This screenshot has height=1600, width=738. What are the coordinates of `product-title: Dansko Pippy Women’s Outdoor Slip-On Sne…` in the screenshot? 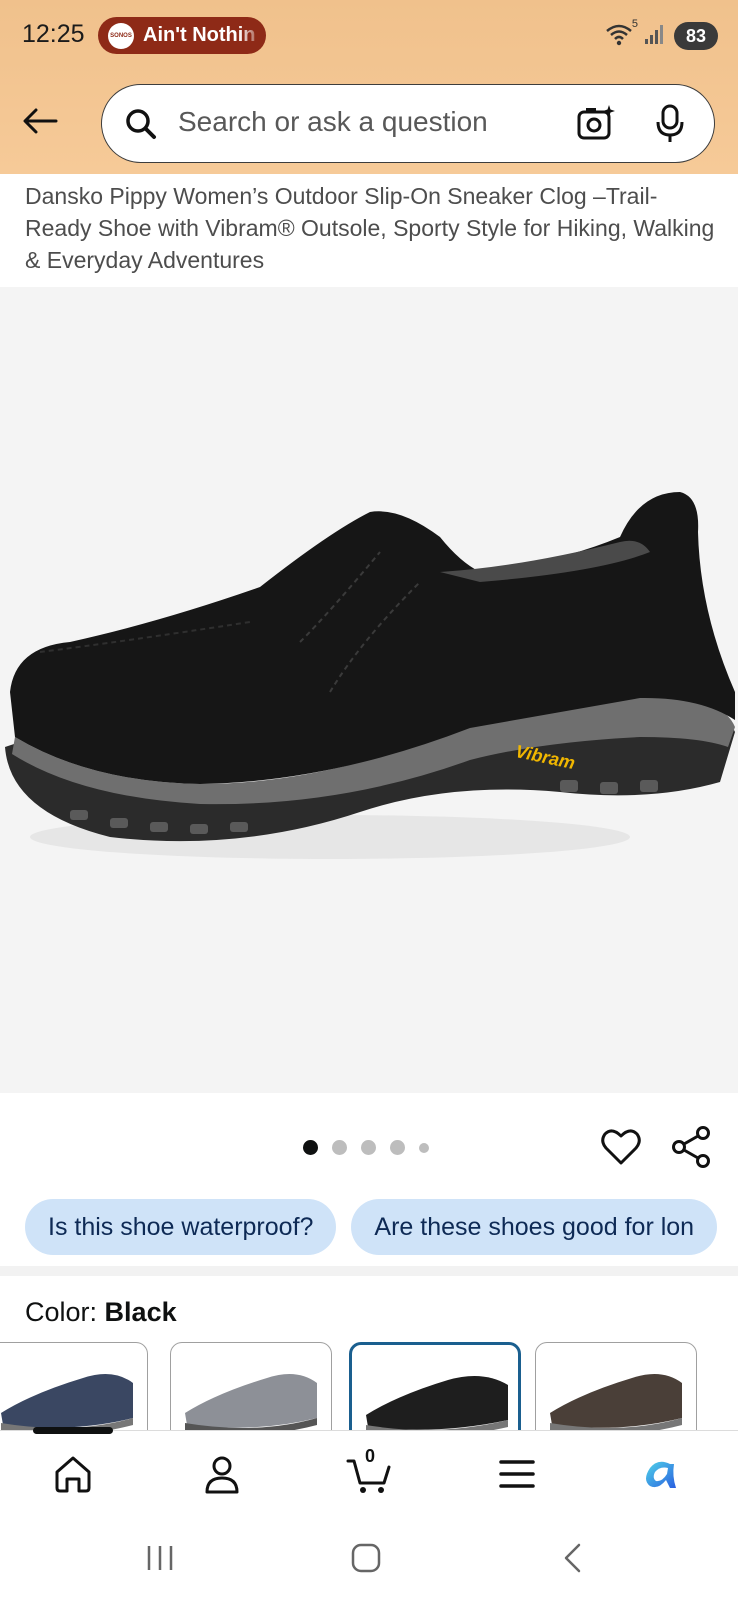 It's located at (370, 228).